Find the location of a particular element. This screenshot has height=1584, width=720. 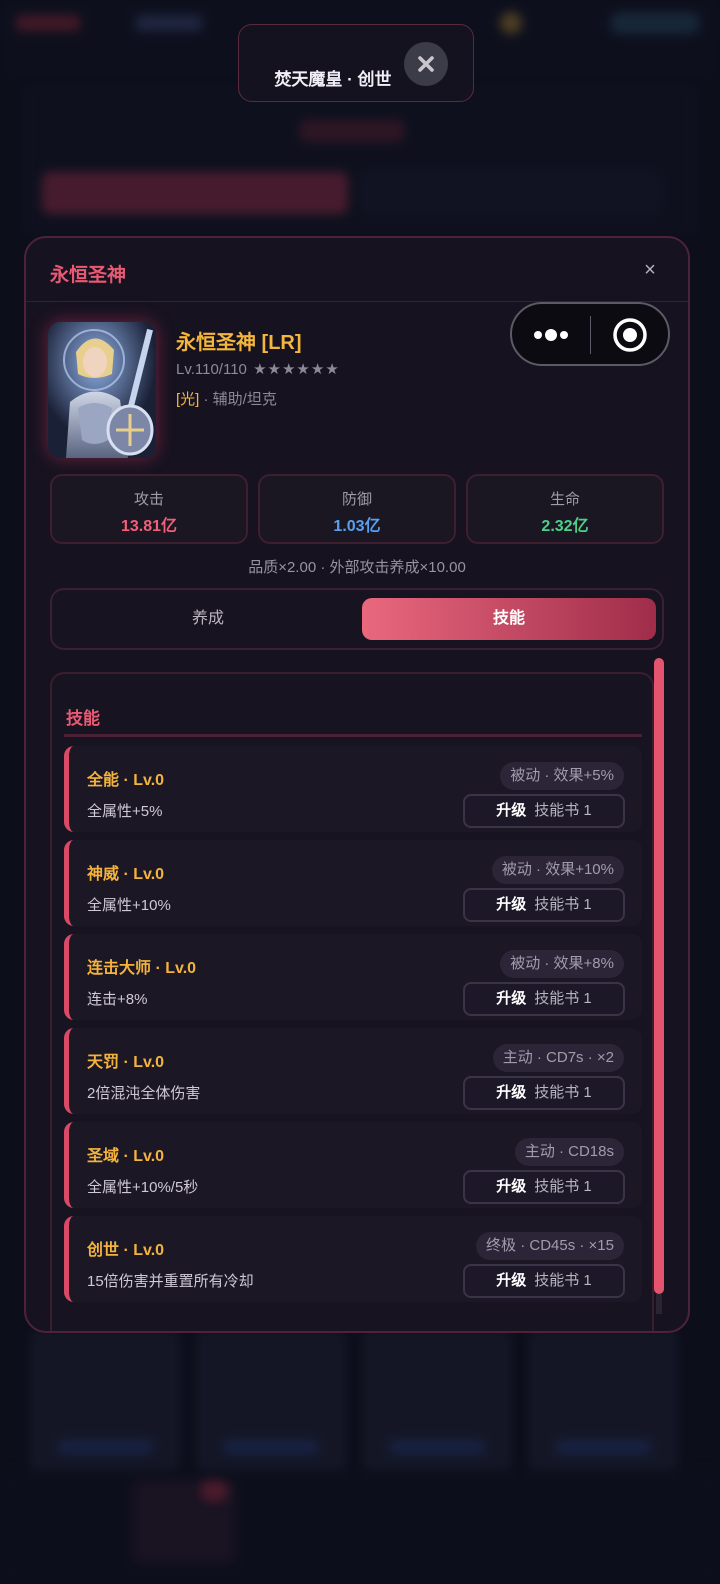

close-icon-glyph is located at coordinates (426, 64).